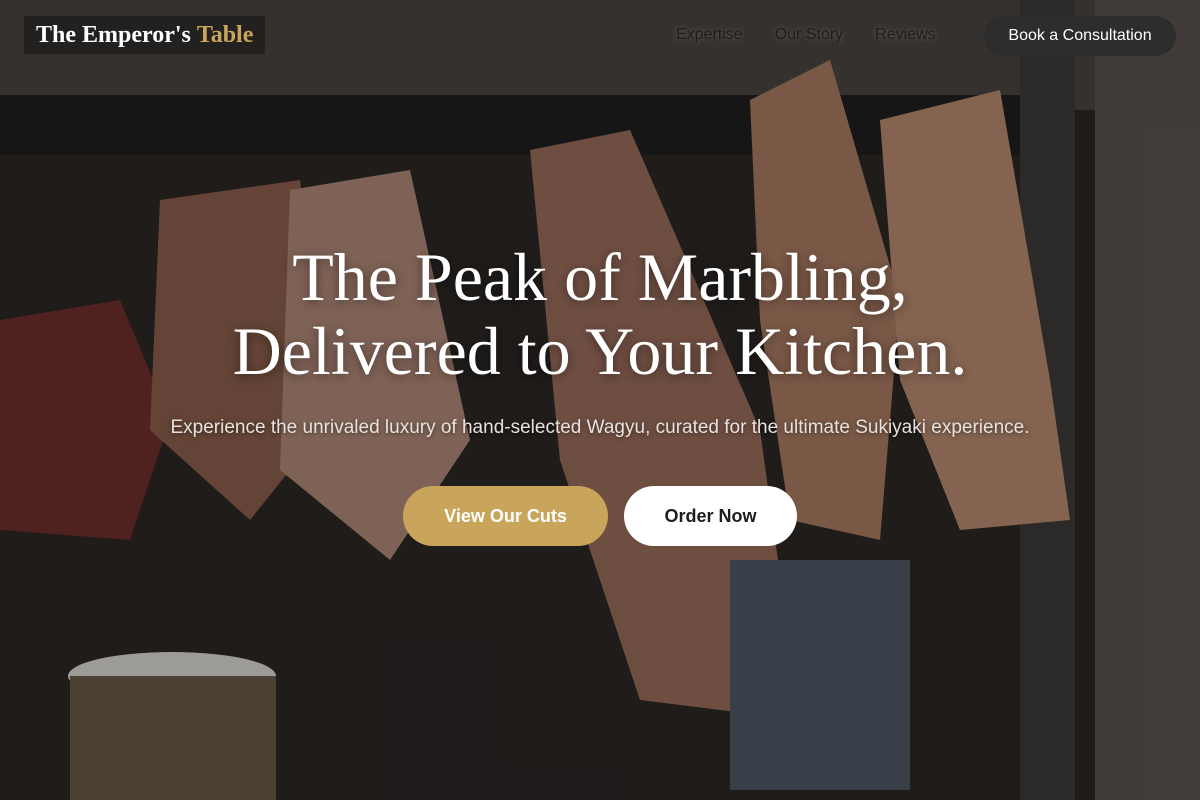 This screenshot has width=1200, height=800. I want to click on brand-name: The Emperor's, so click(113, 34).